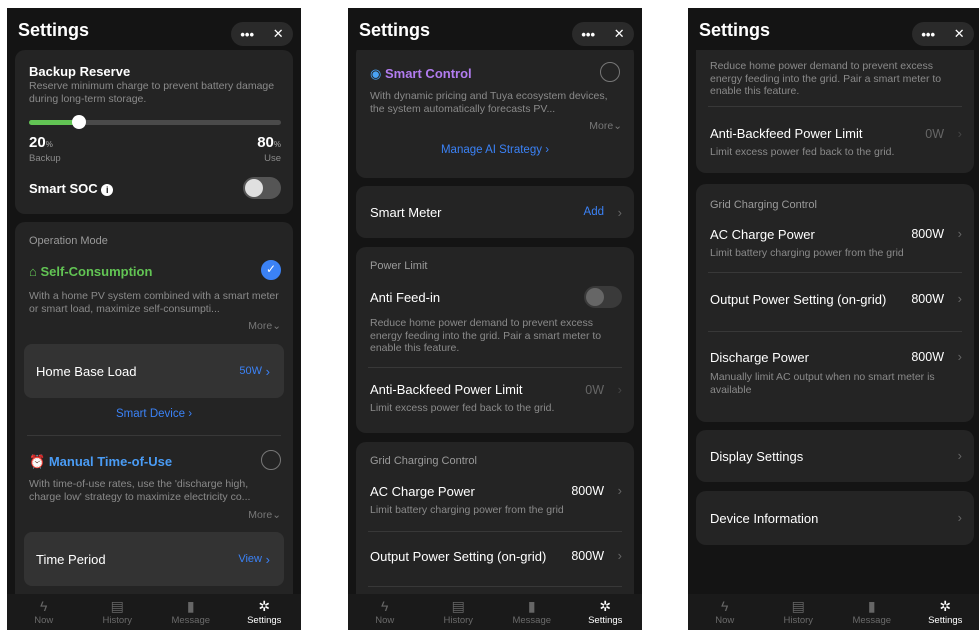 The width and height of the screenshot is (979, 630). I want to click on bottom-nav: ϟ Now ▤ History ▮ Message ✲ Settings, so click(833, 612).